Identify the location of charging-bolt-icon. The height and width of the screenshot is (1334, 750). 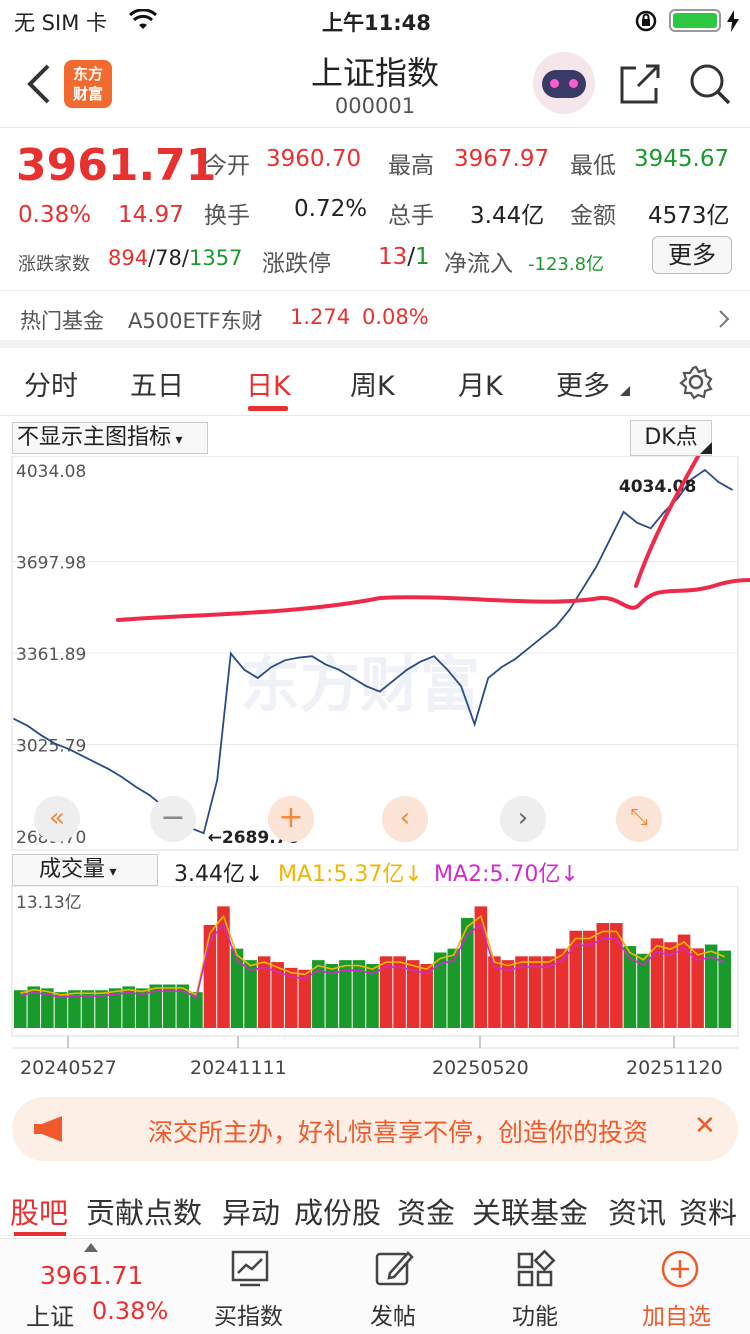
(733, 21).